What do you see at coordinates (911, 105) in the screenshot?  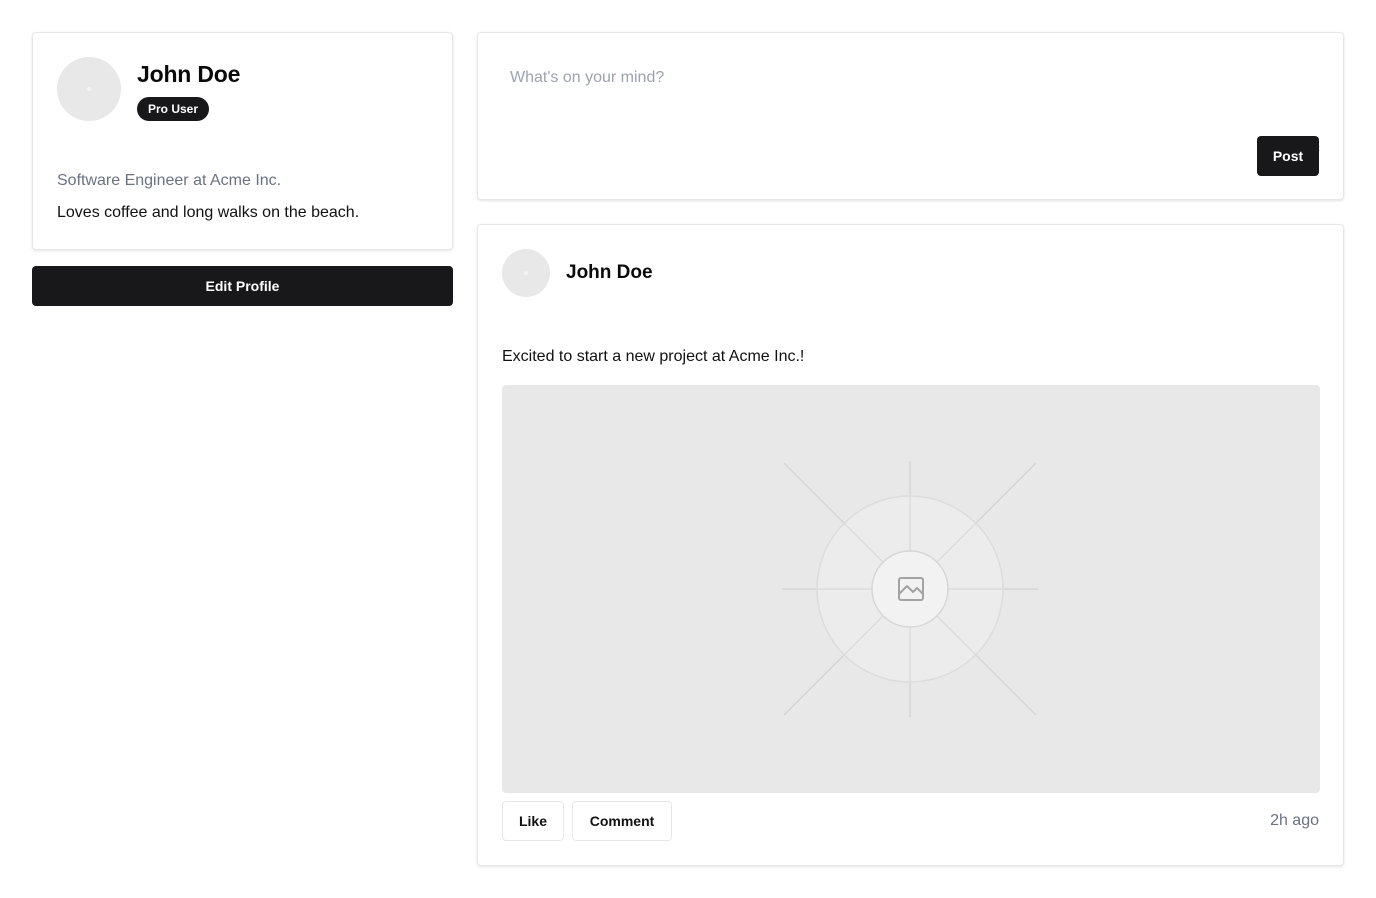 I see `post-input` at bounding box center [911, 105].